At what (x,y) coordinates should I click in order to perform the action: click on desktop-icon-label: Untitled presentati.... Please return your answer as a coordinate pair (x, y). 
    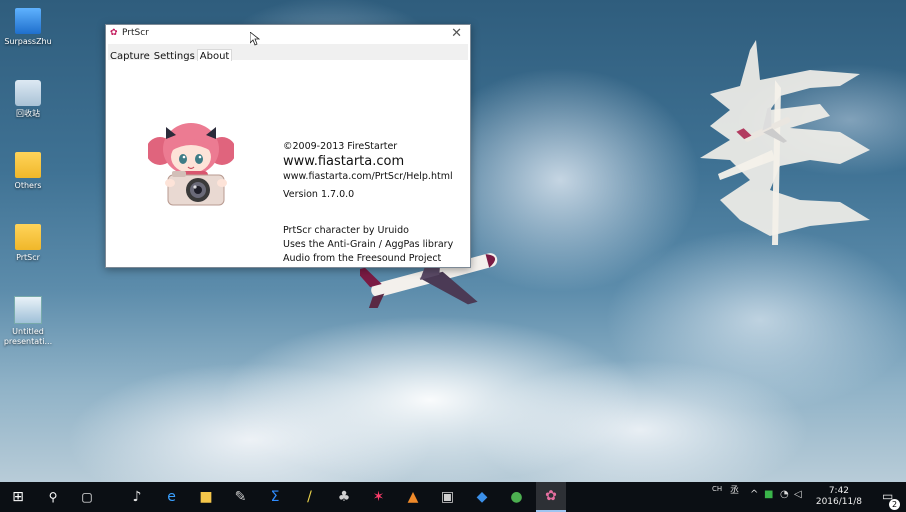
    Looking at the image, I should click on (28, 336).